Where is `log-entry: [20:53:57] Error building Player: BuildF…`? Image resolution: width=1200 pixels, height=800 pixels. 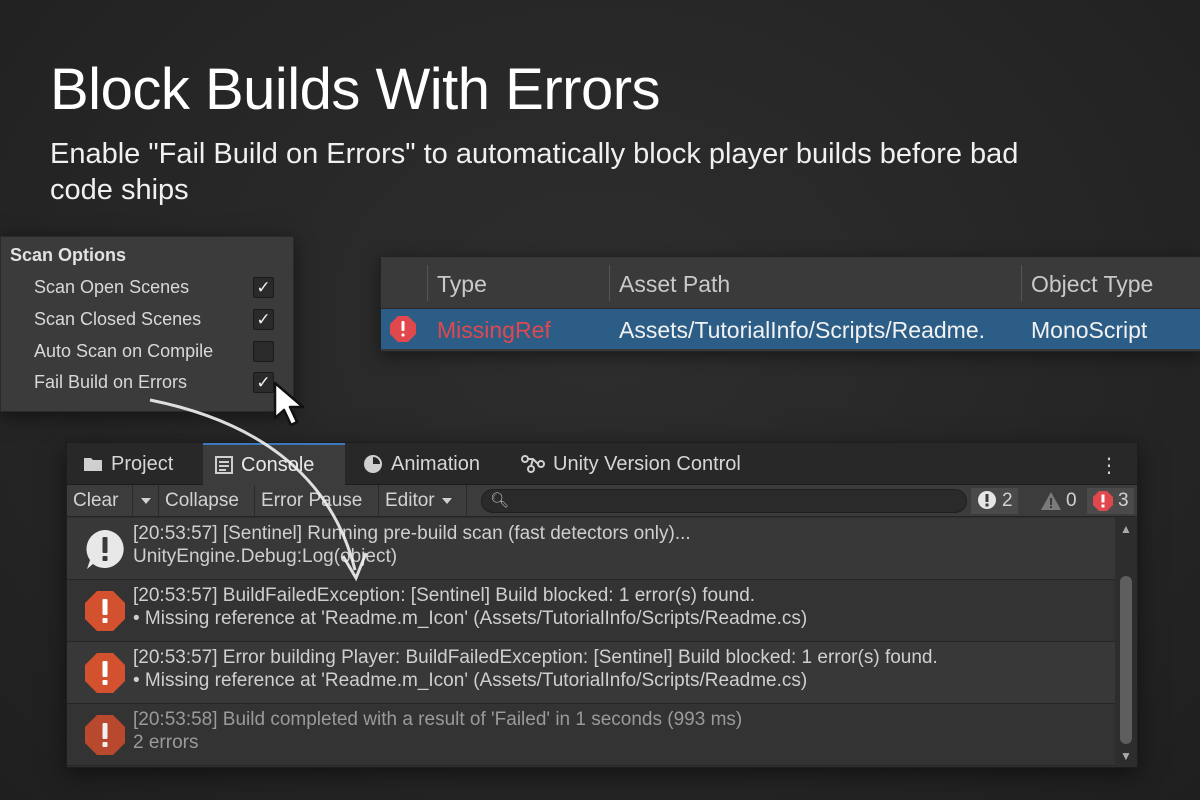 log-entry: [20:53:57] Error building Player: BuildF… is located at coordinates (592, 673).